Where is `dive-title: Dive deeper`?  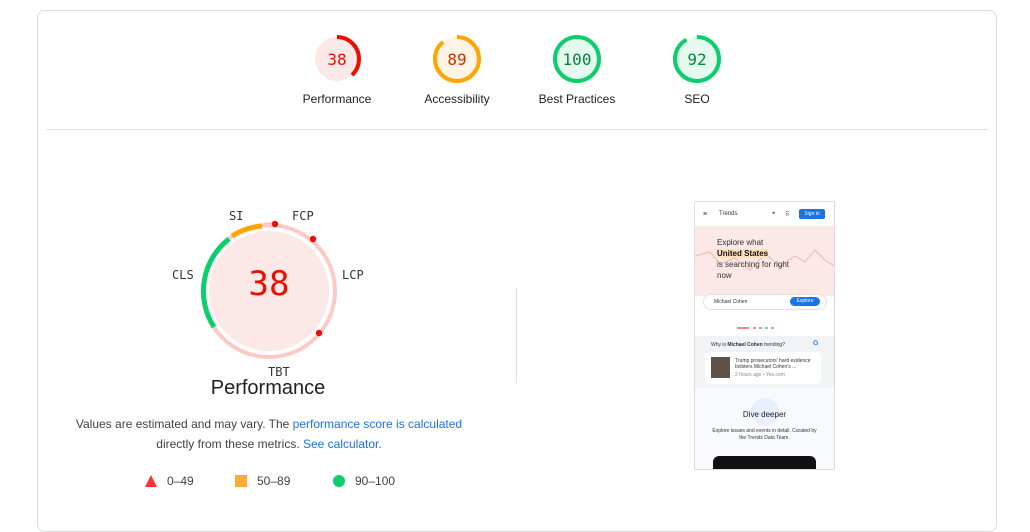 dive-title: Dive deeper is located at coordinates (764, 414).